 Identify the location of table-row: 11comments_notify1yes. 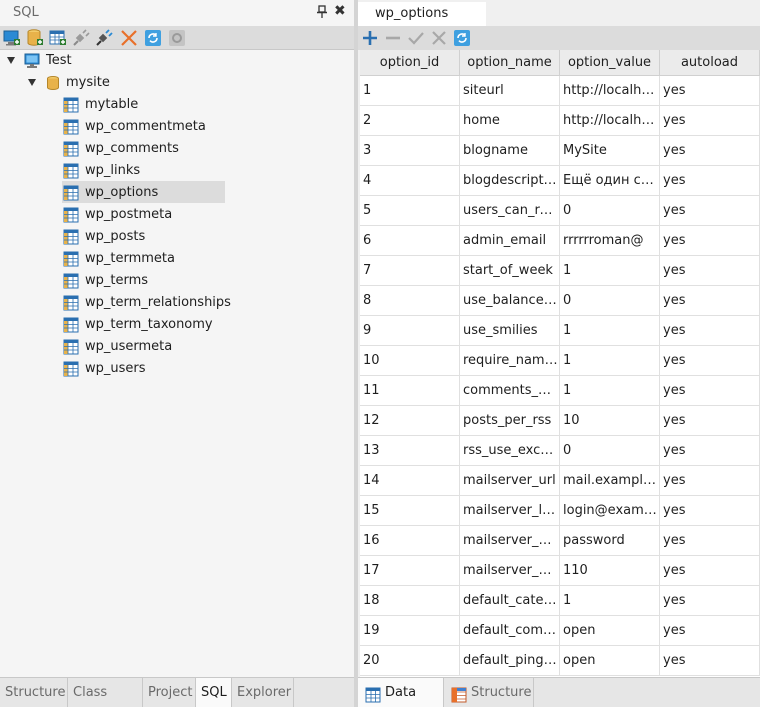
(560, 391).